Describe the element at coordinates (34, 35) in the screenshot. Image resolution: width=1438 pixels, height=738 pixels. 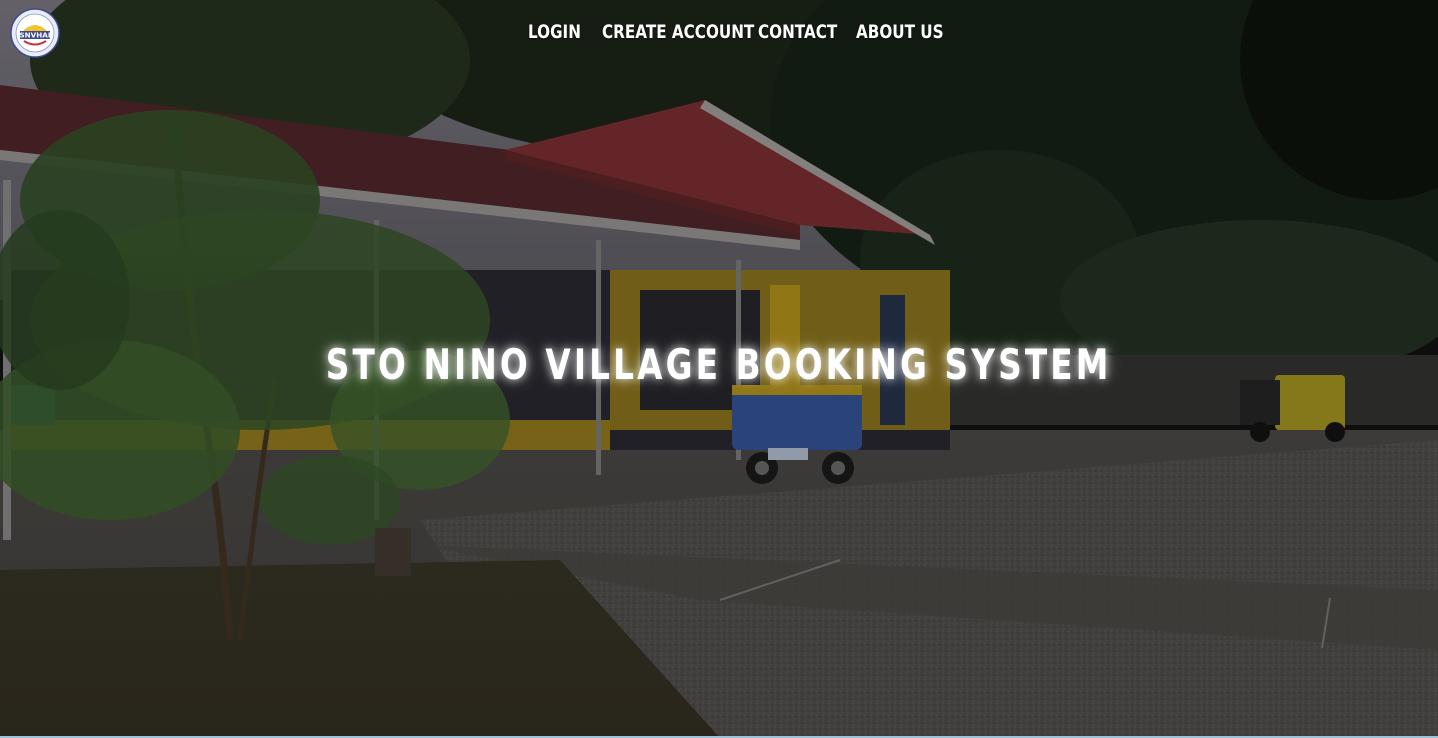
I see `logo-text: SNVHAI` at that location.